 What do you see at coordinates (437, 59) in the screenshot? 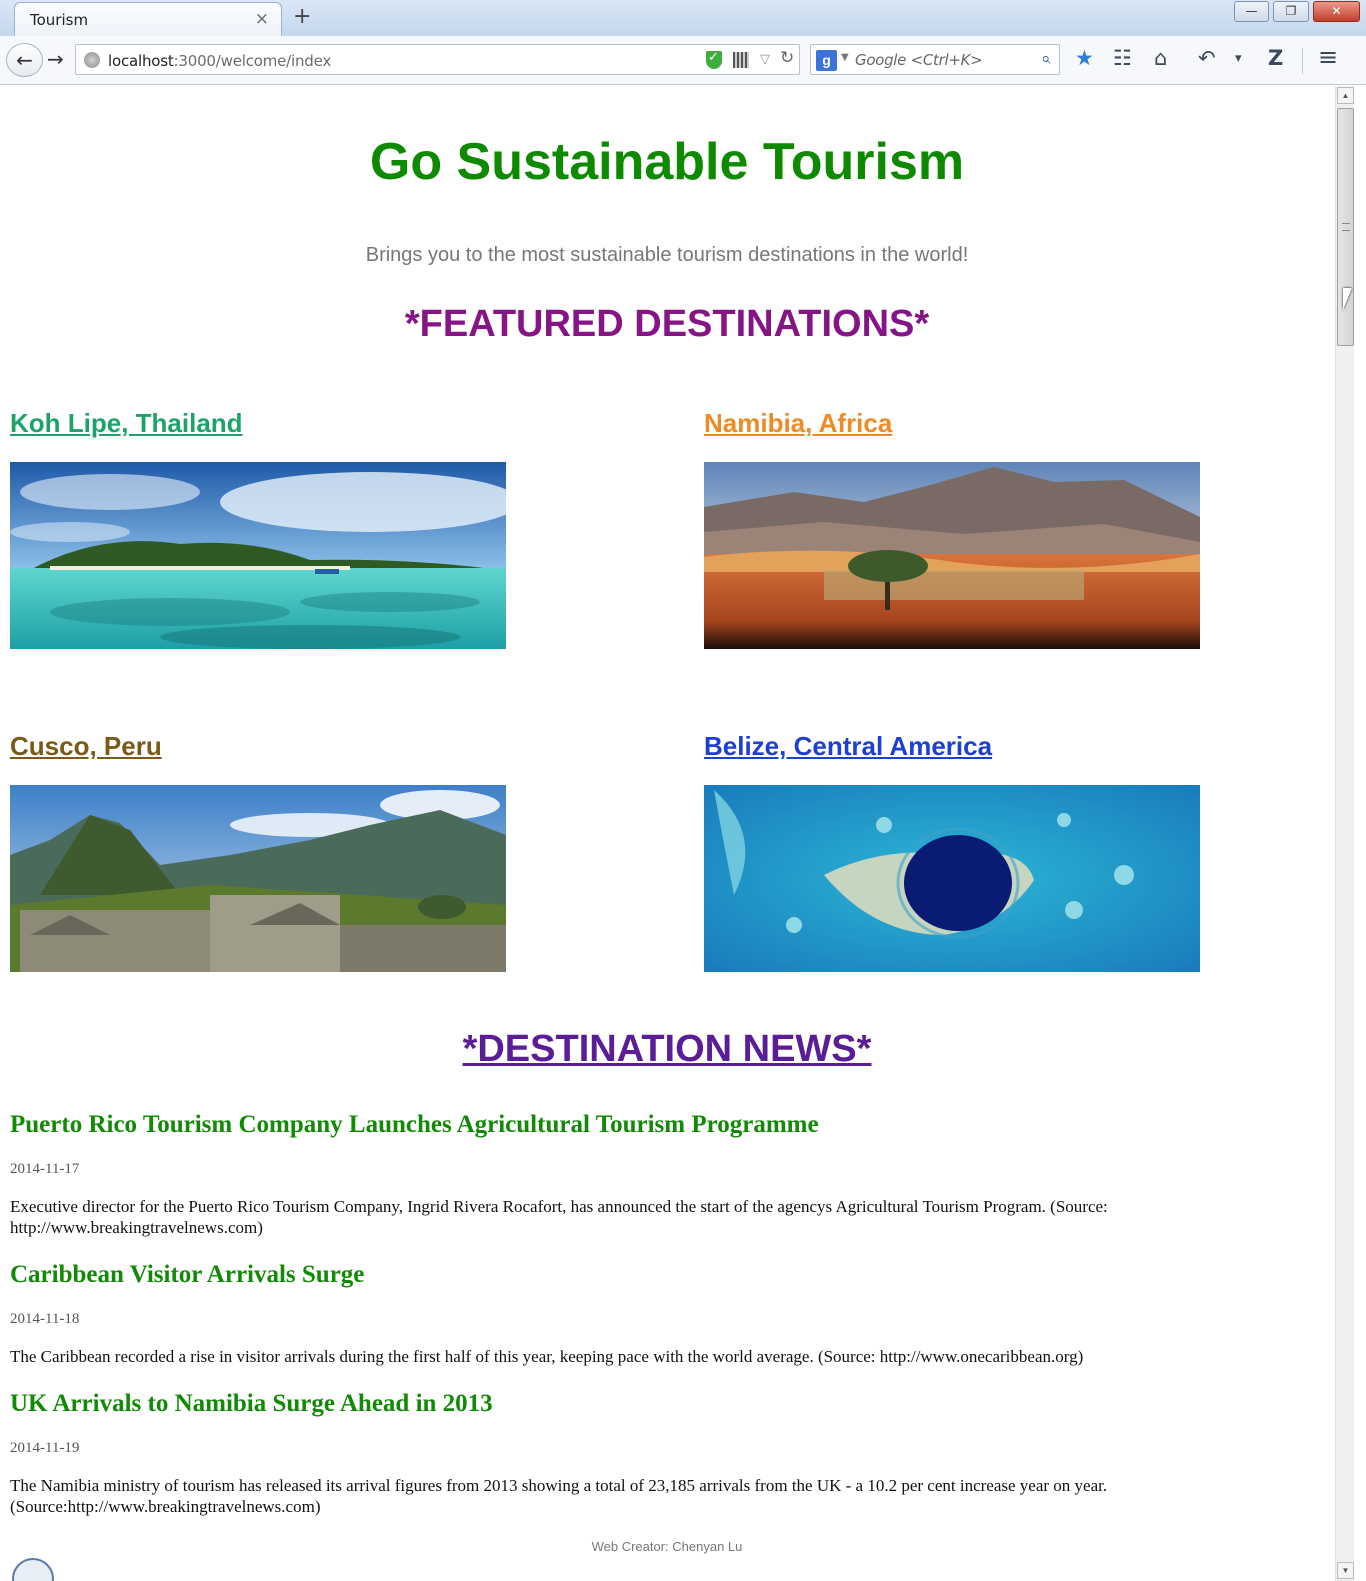
I see `url-bar: localhost:3000/welcome/index ▽ ↻` at bounding box center [437, 59].